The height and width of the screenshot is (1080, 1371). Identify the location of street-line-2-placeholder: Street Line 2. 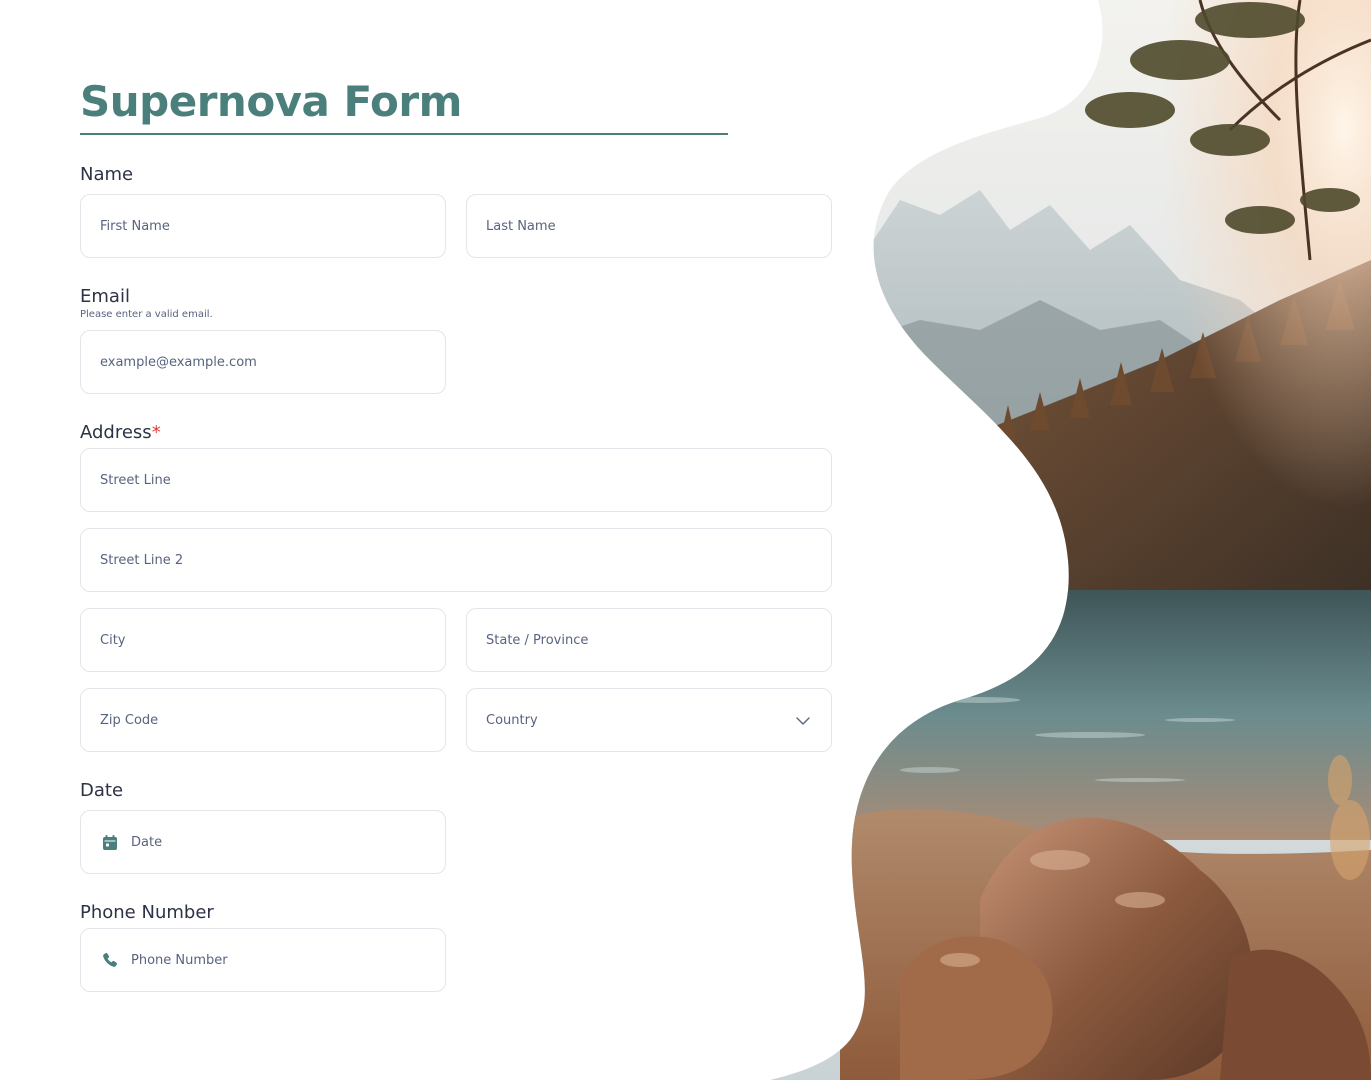
(142, 560).